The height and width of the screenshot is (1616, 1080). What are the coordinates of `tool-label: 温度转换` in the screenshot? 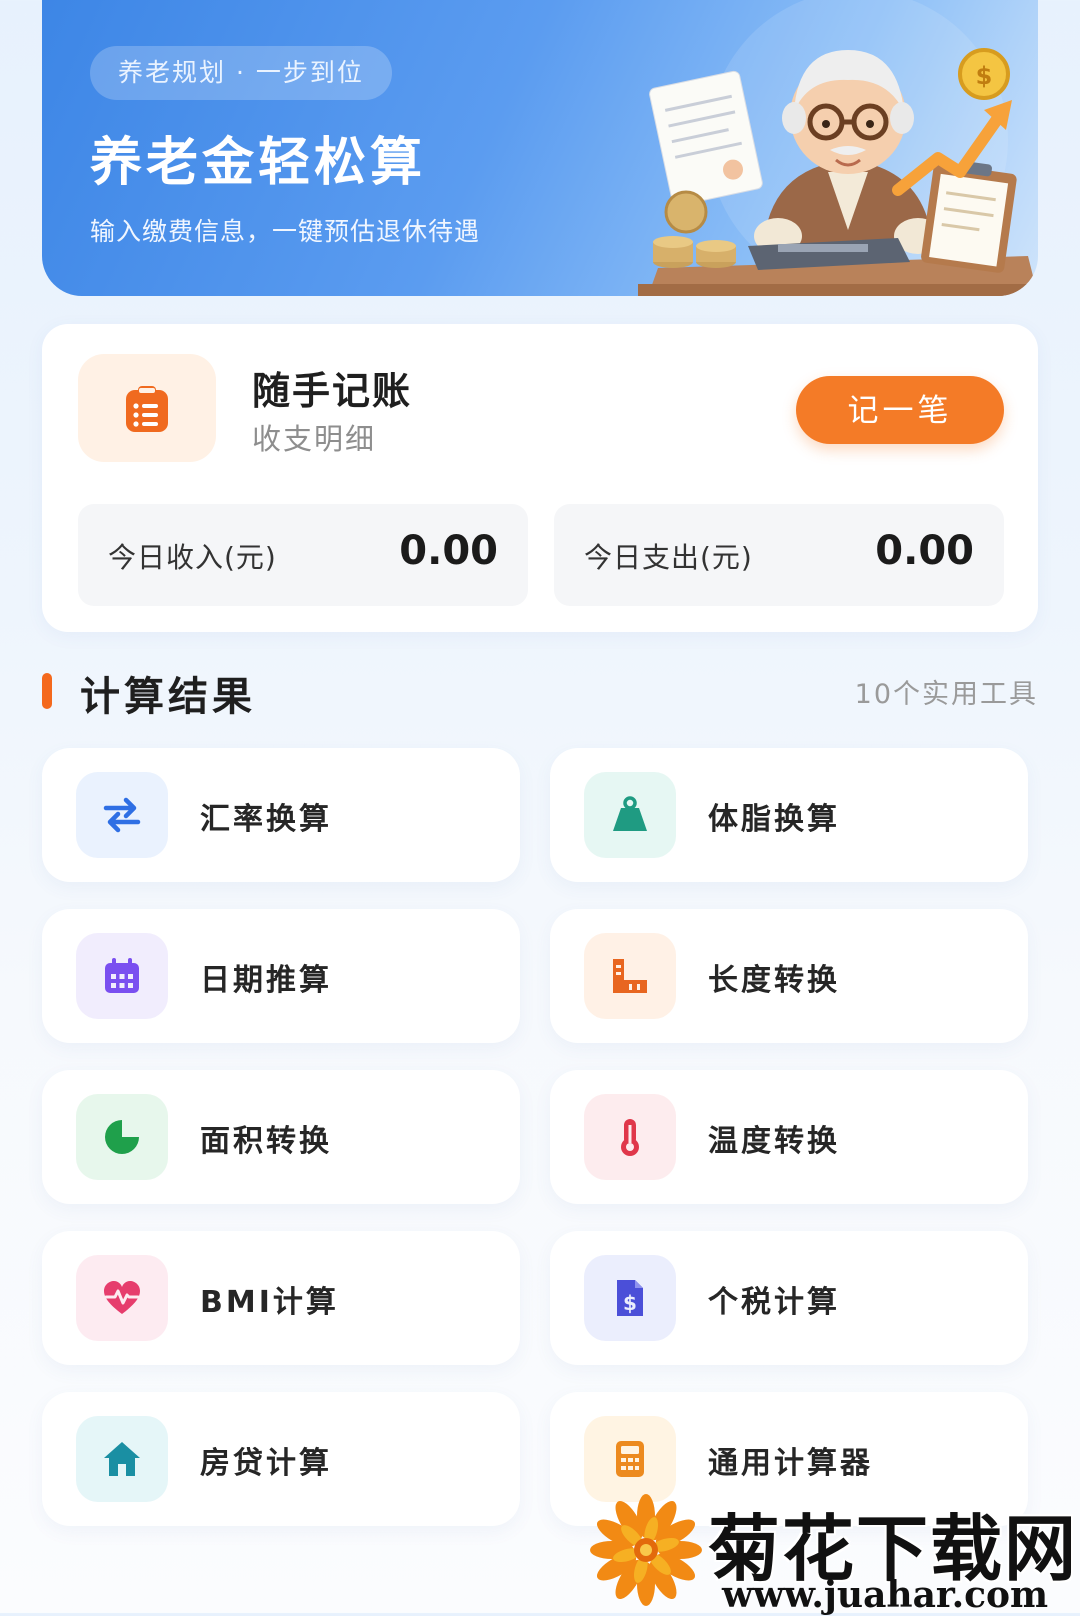 It's located at (774, 1141).